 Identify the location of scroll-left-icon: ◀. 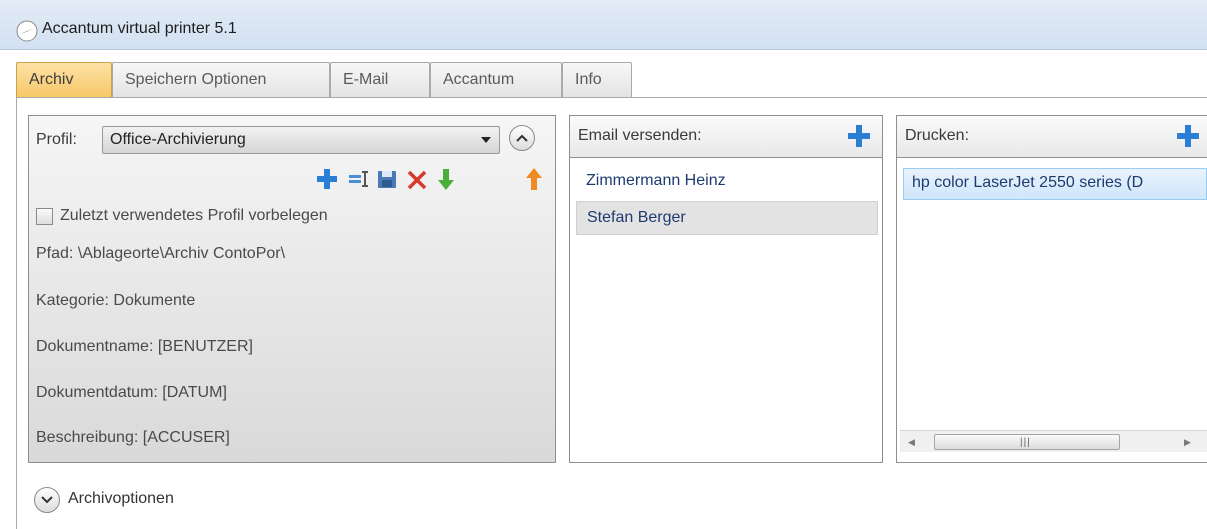
(911, 442).